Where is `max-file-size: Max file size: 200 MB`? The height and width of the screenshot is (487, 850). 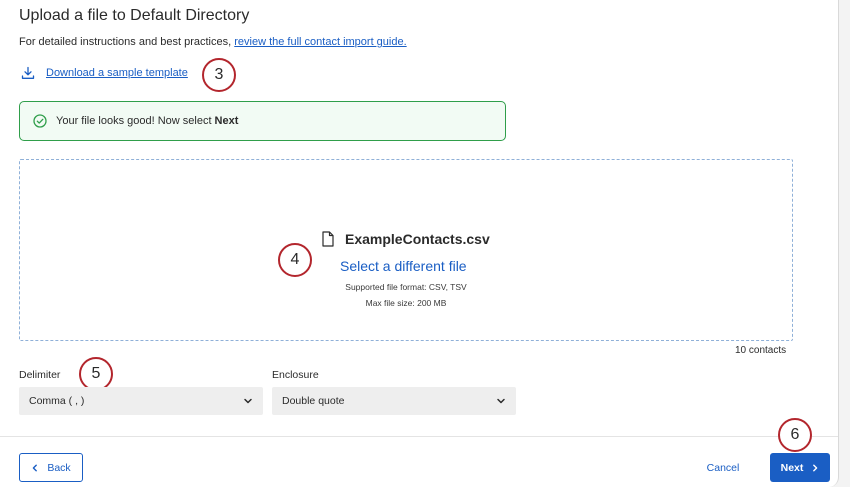
max-file-size: Max file size: 200 MB is located at coordinates (406, 303).